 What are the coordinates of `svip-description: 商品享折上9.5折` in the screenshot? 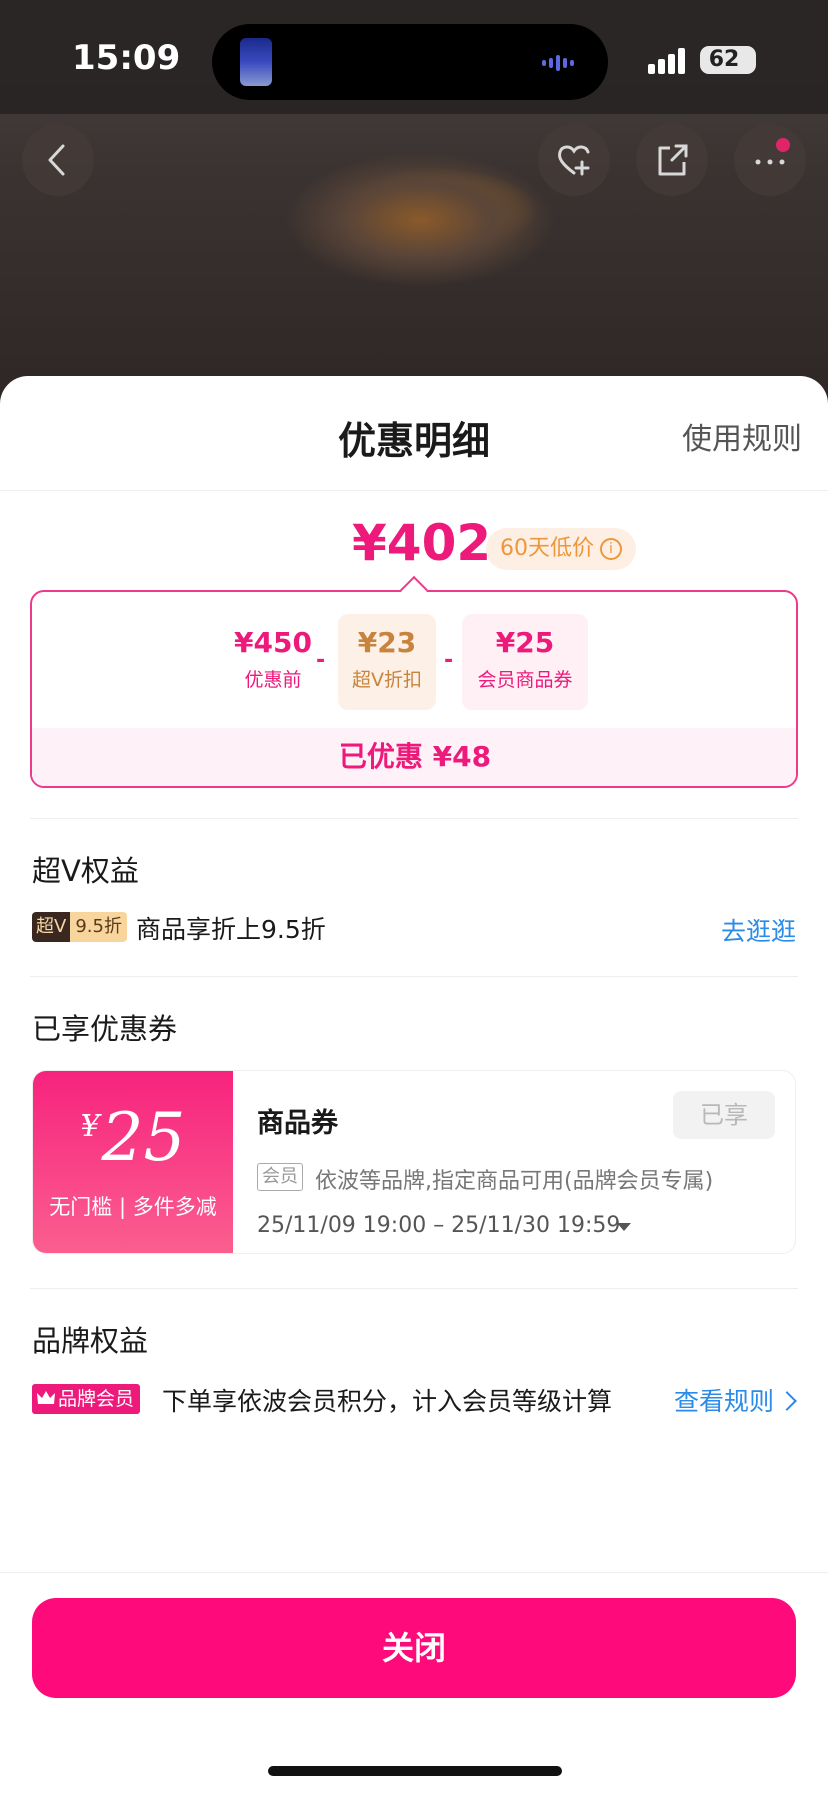 It's located at (231, 929).